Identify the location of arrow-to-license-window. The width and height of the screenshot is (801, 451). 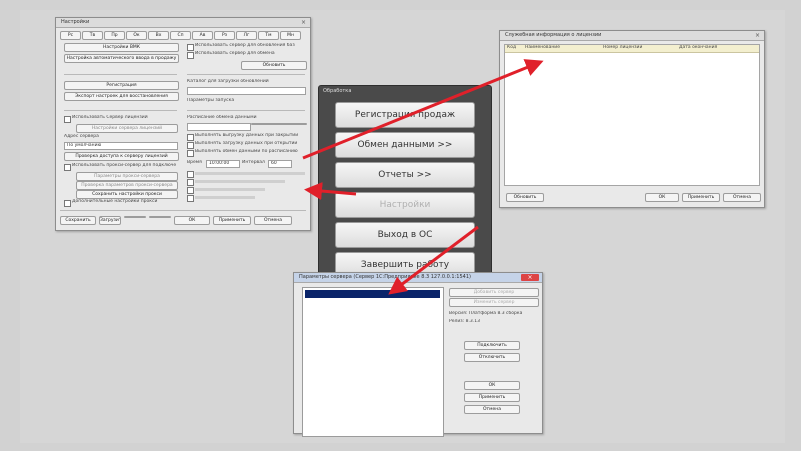
(423, 109).